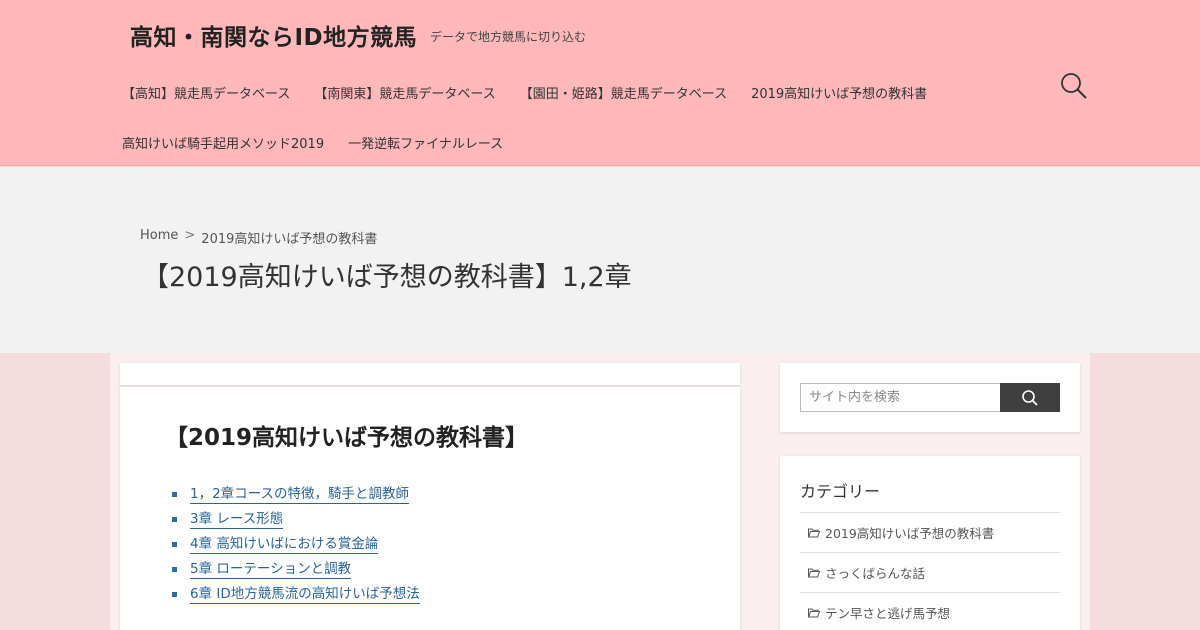  I want to click on page-title: 【2019高知けいば予想の教科書】1,2章, so click(387, 277).